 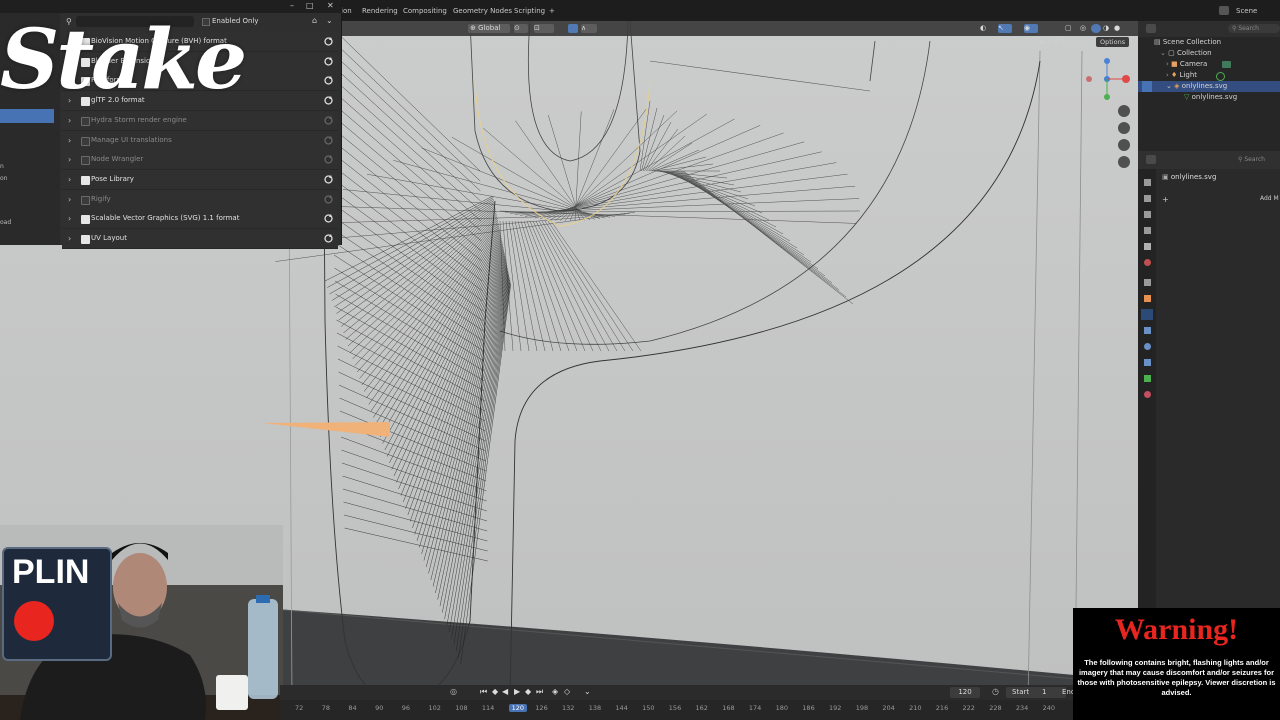 I want to click on outliner-row-light: › ♦ Light, so click(x=1209, y=75).